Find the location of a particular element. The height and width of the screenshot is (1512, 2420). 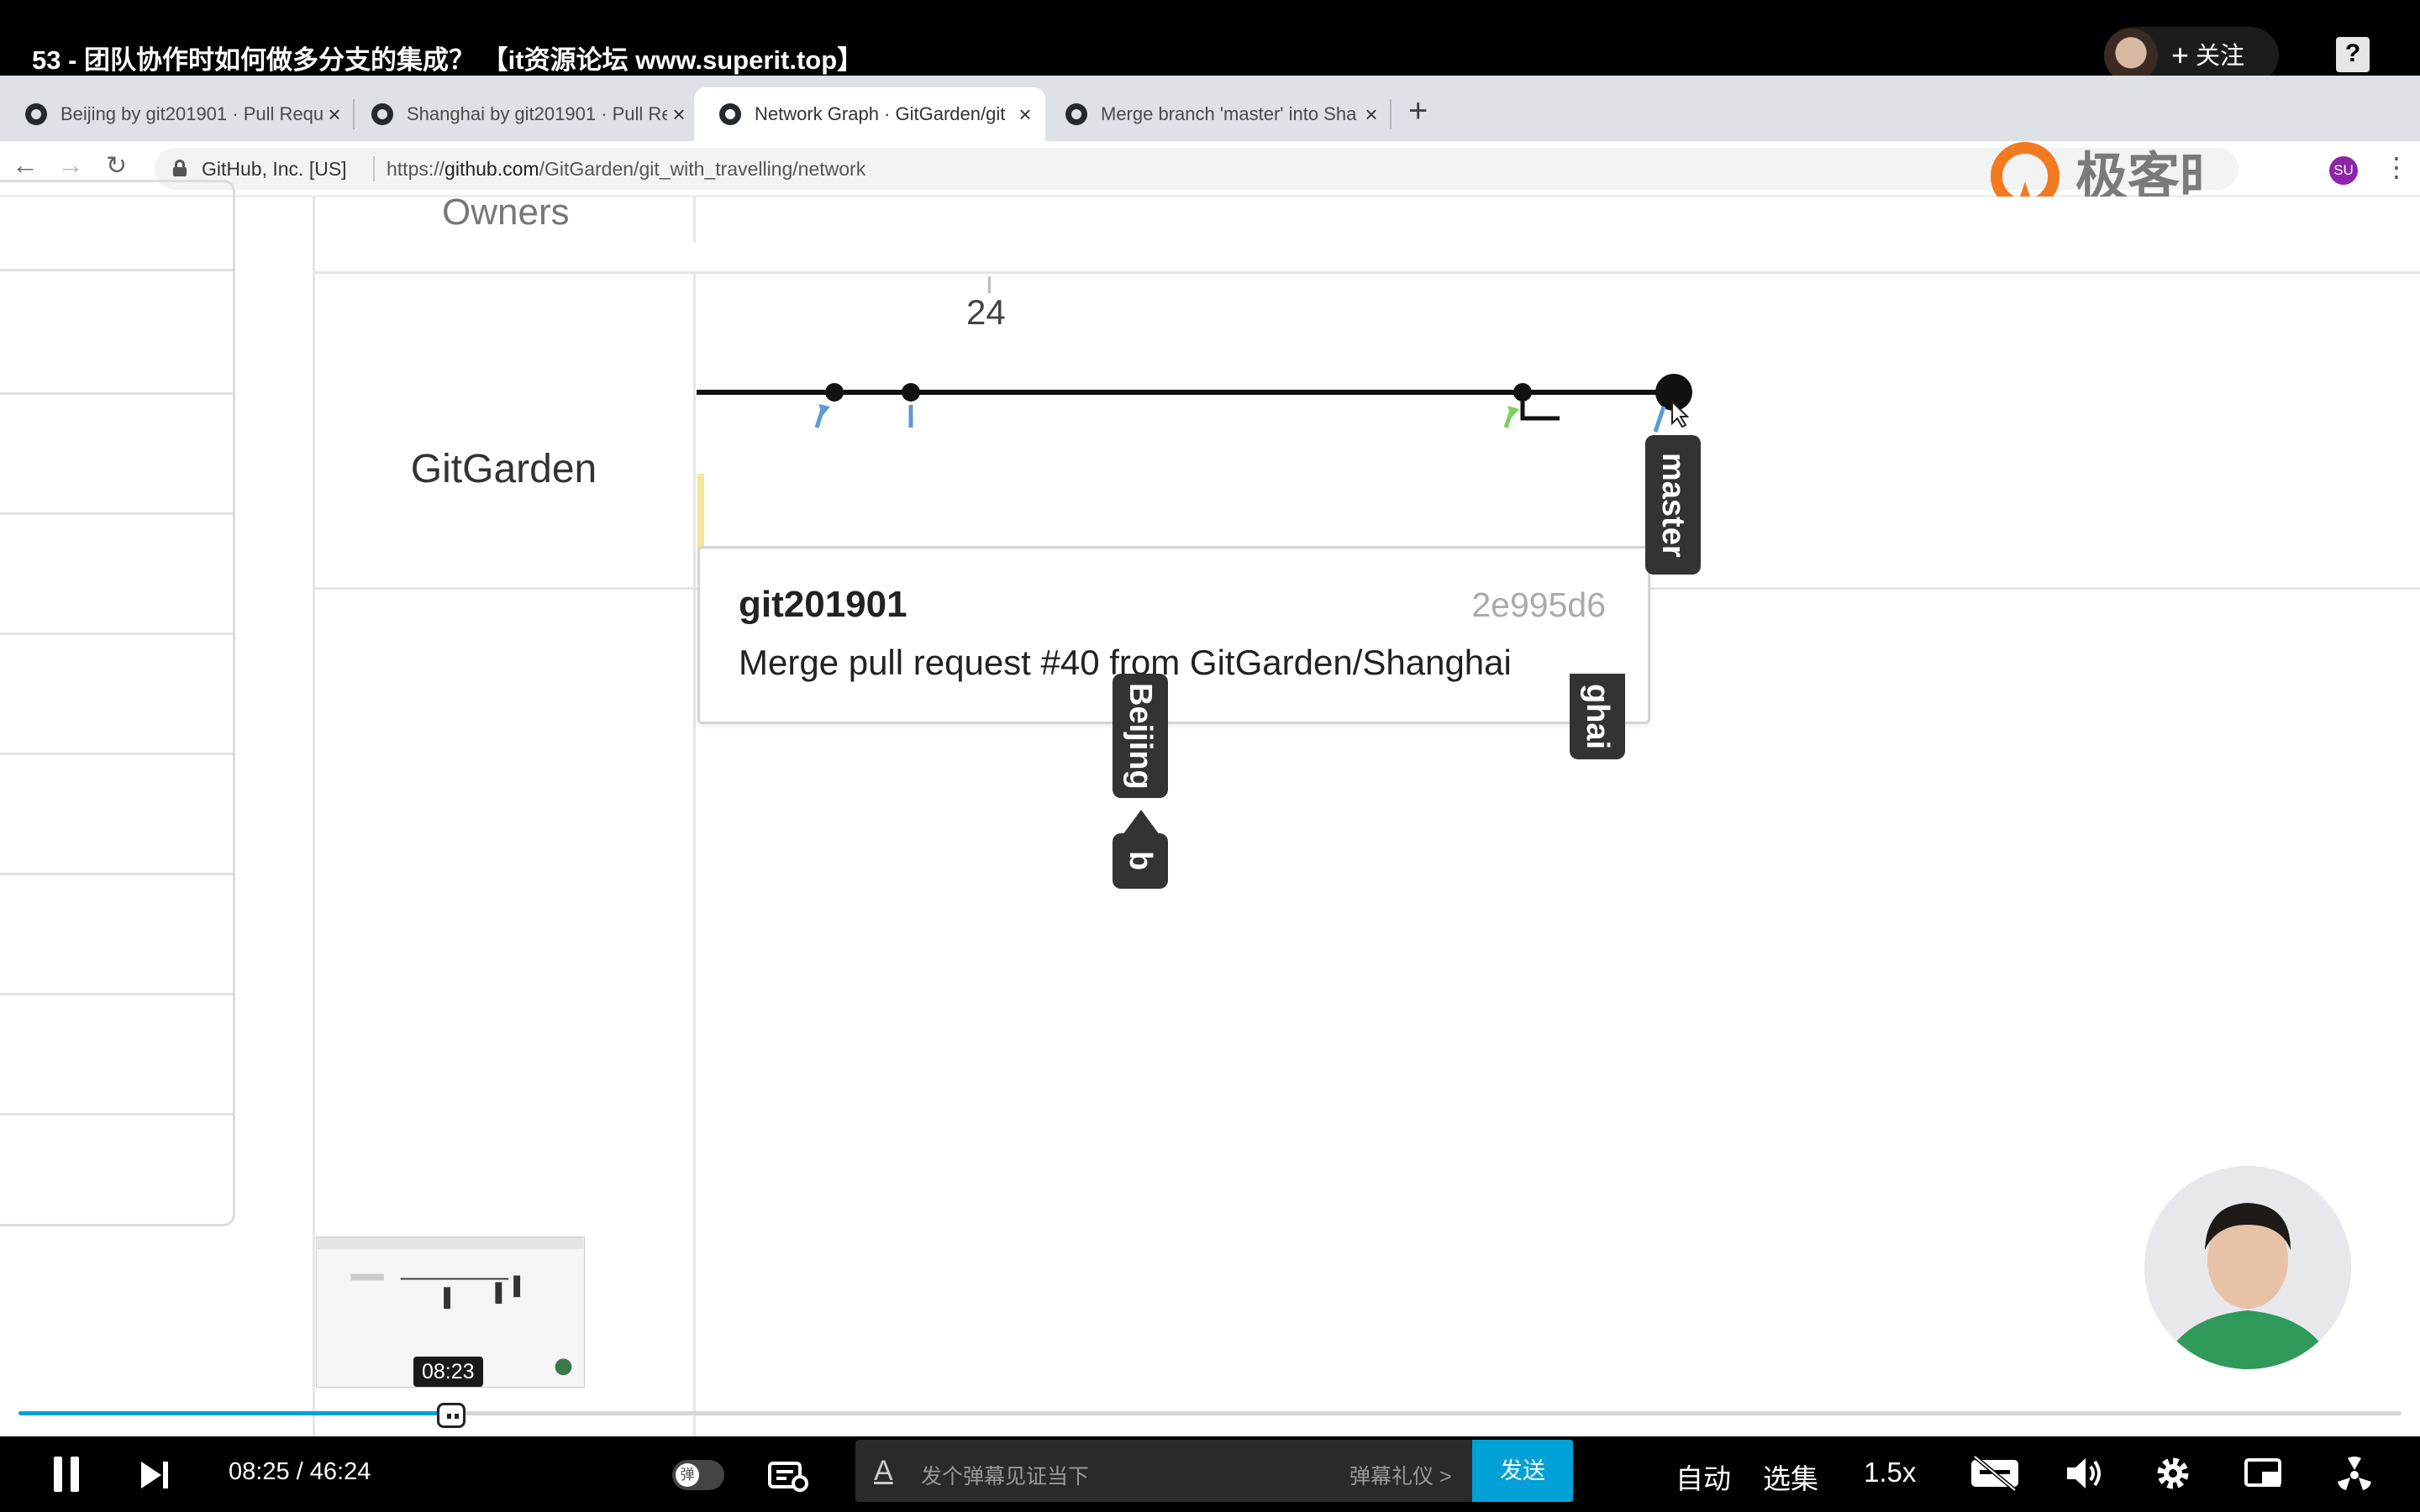

browser-tab-beijing: Beijing by git201901 · Pull Requ × is located at coordinates (177, 114).